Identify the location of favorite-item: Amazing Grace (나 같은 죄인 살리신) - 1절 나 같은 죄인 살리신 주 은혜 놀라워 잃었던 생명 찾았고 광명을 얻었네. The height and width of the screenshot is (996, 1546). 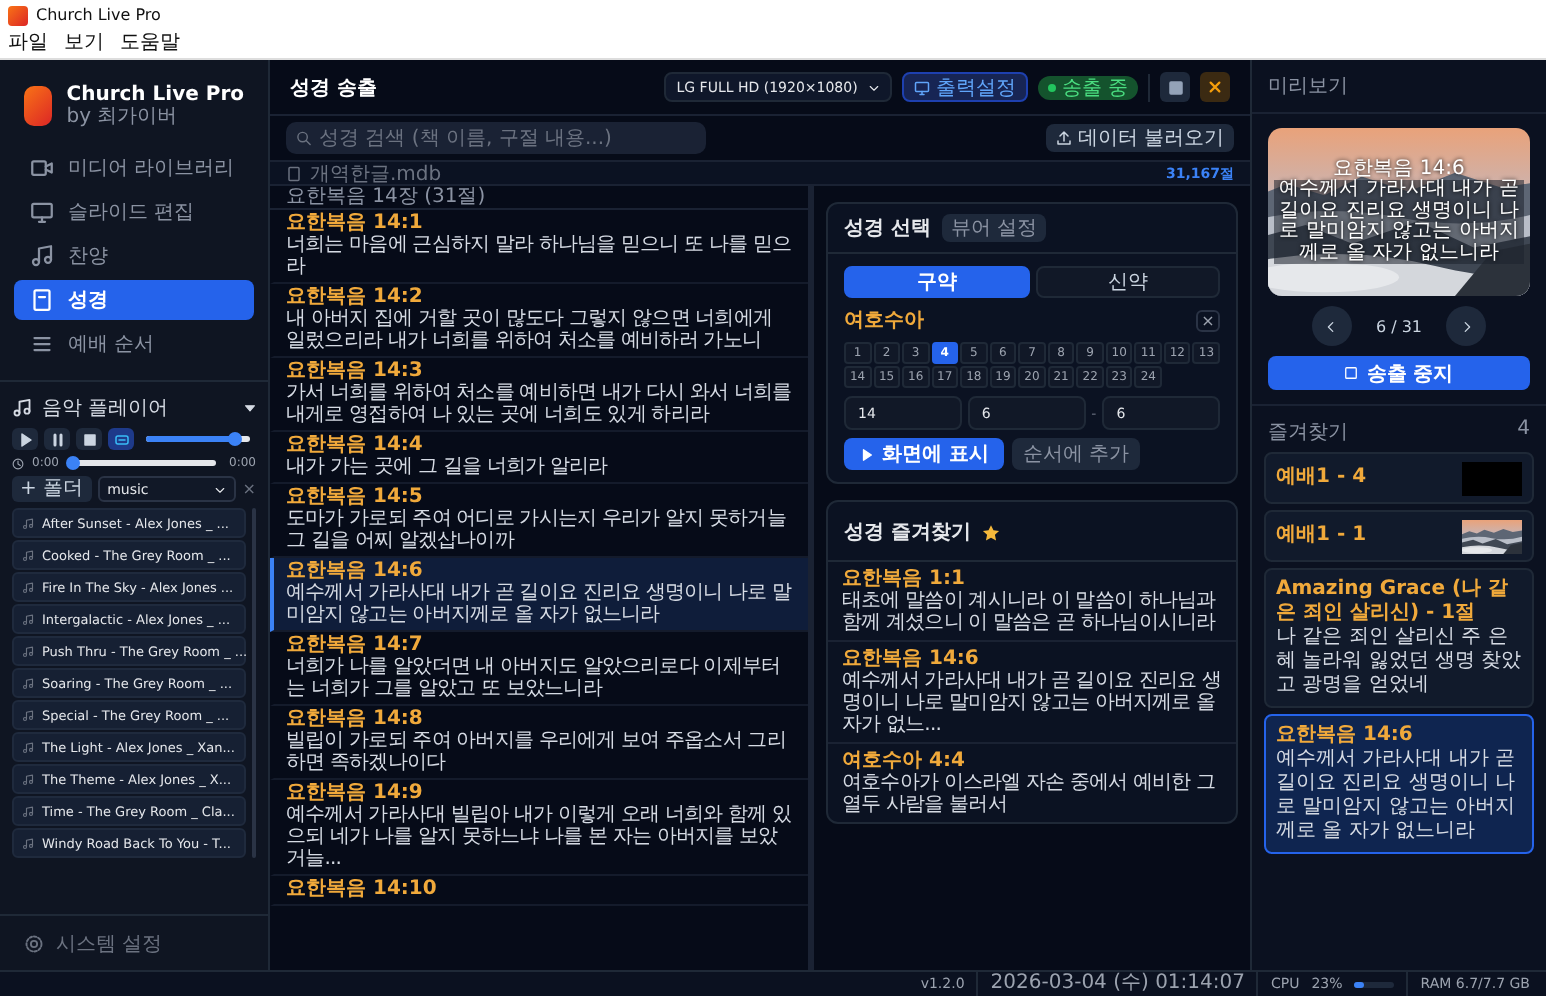
(1399, 638).